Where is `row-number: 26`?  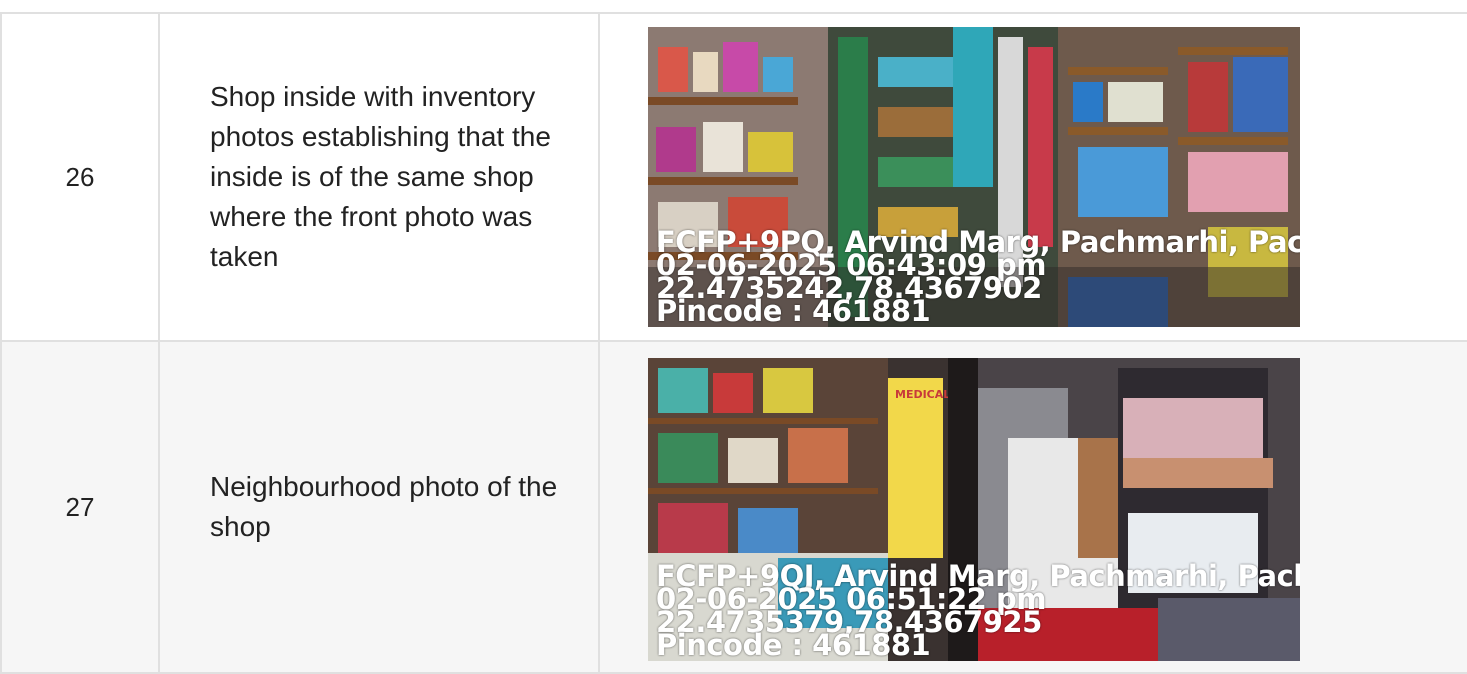 row-number: 26 is located at coordinates (80, 177).